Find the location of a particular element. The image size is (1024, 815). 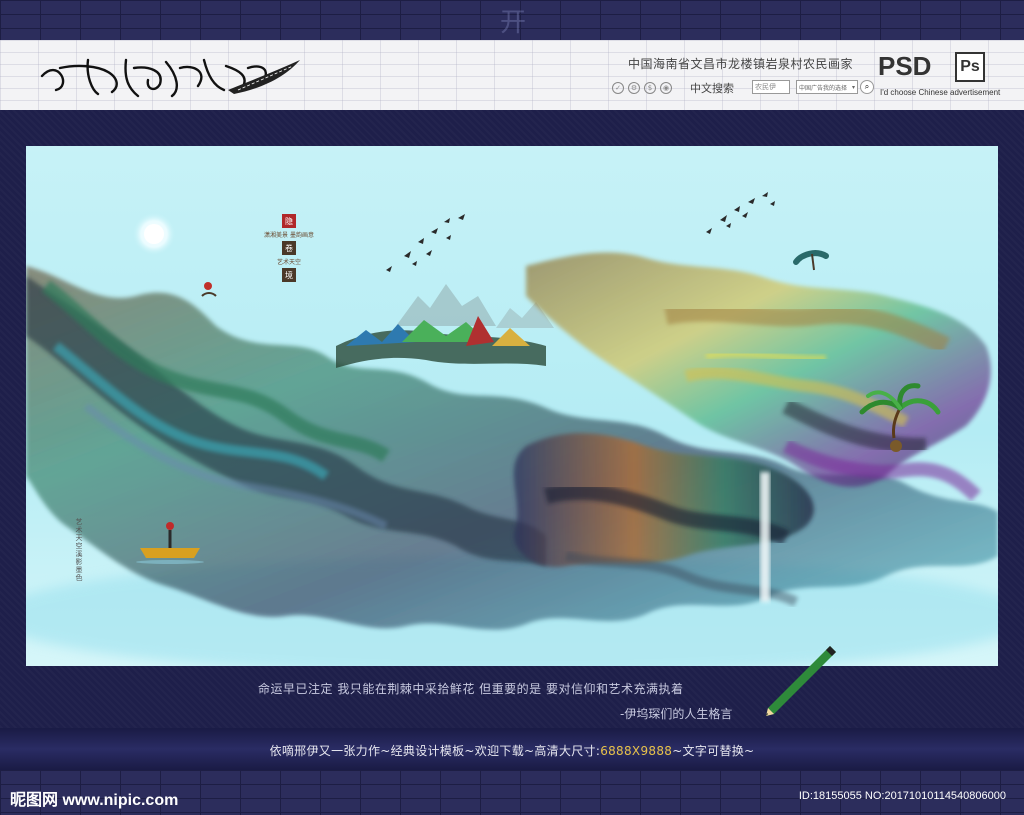

search-icon: ⌕ is located at coordinates (867, 87).